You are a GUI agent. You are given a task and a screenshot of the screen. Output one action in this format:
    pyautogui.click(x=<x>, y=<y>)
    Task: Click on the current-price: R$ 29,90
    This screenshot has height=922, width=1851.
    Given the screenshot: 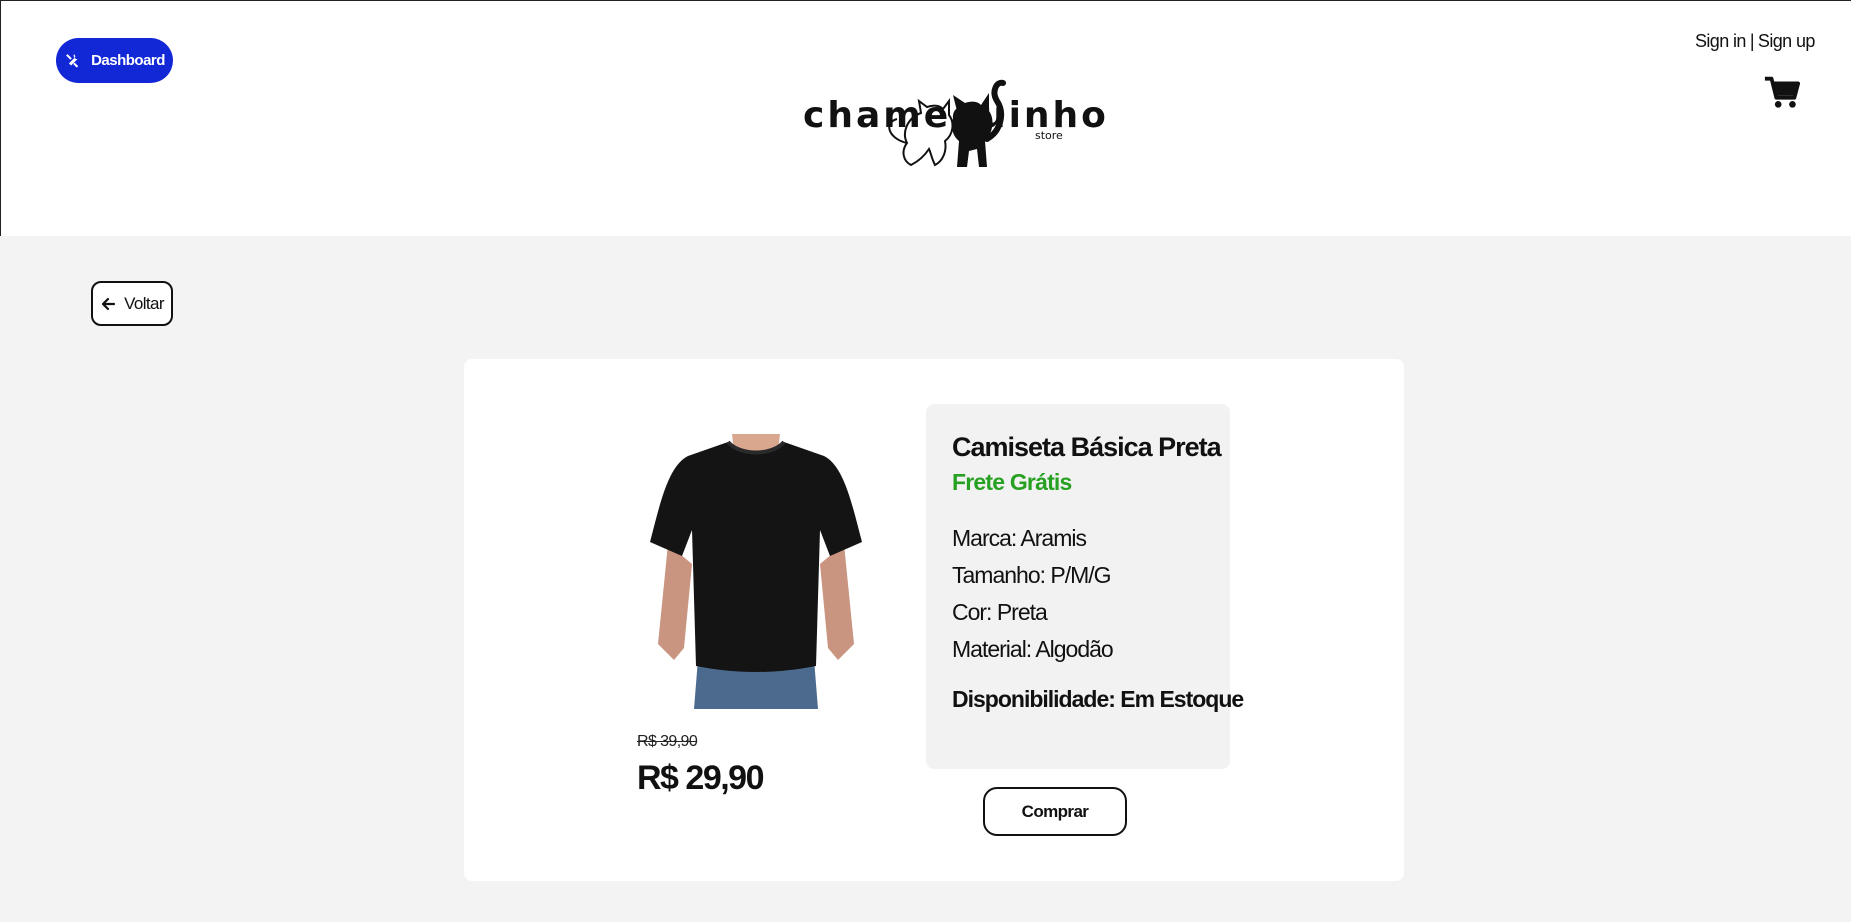 What is the action you would take?
    pyautogui.click(x=701, y=778)
    